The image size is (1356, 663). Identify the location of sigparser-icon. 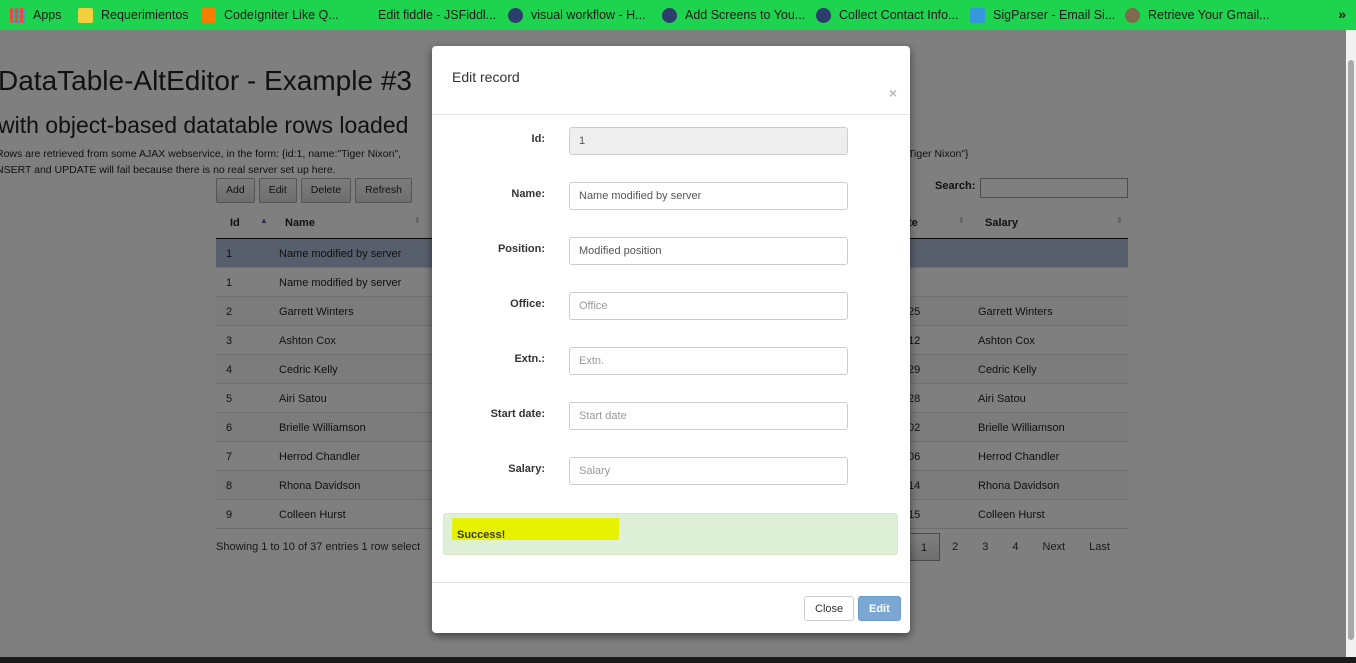
(977, 15).